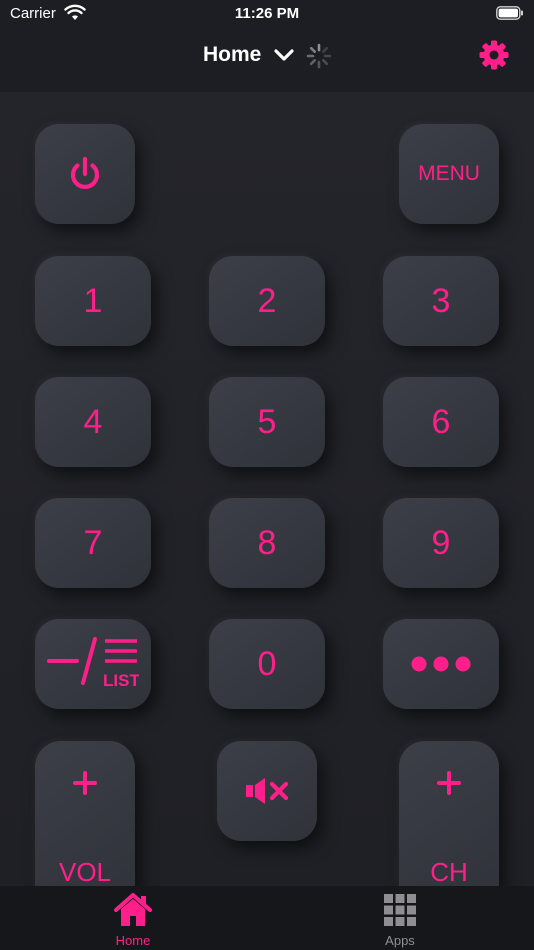 Image resolution: width=534 pixels, height=950 pixels. I want to click on tab-home: Home, so click(133, 918).